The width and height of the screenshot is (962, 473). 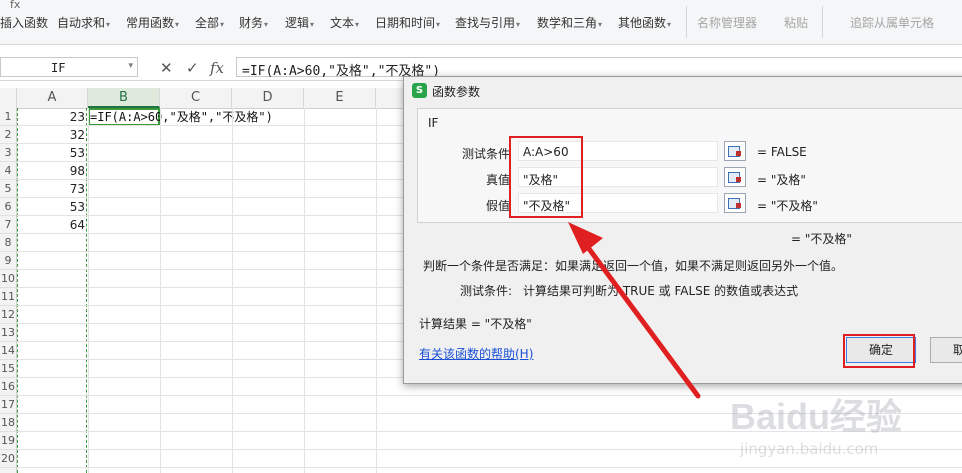 I want to click on watermark-url: jingyan.baidu.com, so click(x=809, y=449).